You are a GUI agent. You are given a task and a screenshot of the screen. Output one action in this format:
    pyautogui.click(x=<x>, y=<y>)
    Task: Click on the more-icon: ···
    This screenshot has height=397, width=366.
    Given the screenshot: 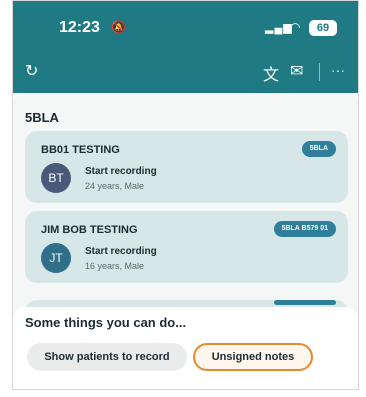 What is the action you would take?
    pyautogui.click(x=338, y=70)
    